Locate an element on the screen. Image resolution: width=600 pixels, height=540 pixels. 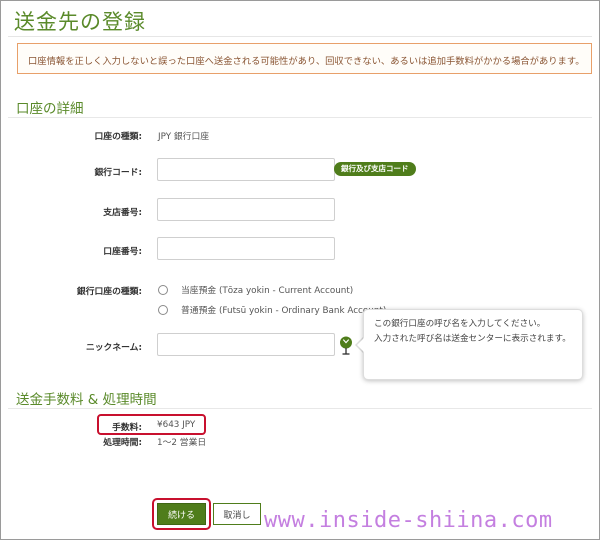
tooltip-line: 入力された呼び名は送金センターに表示されます。 is located at coordinates (472, 339).